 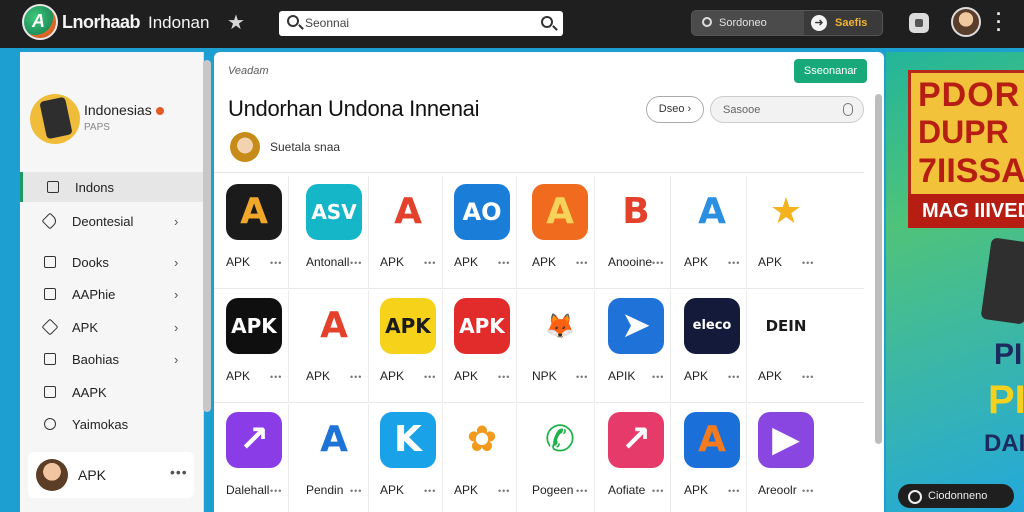 What do you see at coordinates (421, 23) in the screenshot?
I see `search-input: Seonnai` at bounding box center [421, 23].